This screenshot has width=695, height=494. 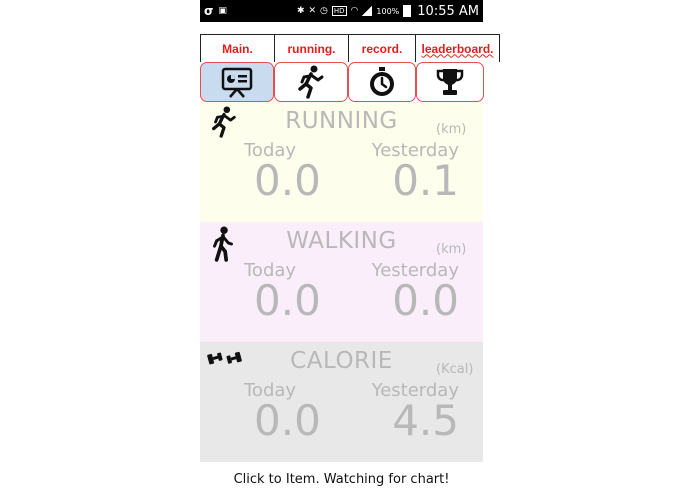 I want to click on tab-bar: Main. running. record. leaderboard., so click(x=350, y=48).